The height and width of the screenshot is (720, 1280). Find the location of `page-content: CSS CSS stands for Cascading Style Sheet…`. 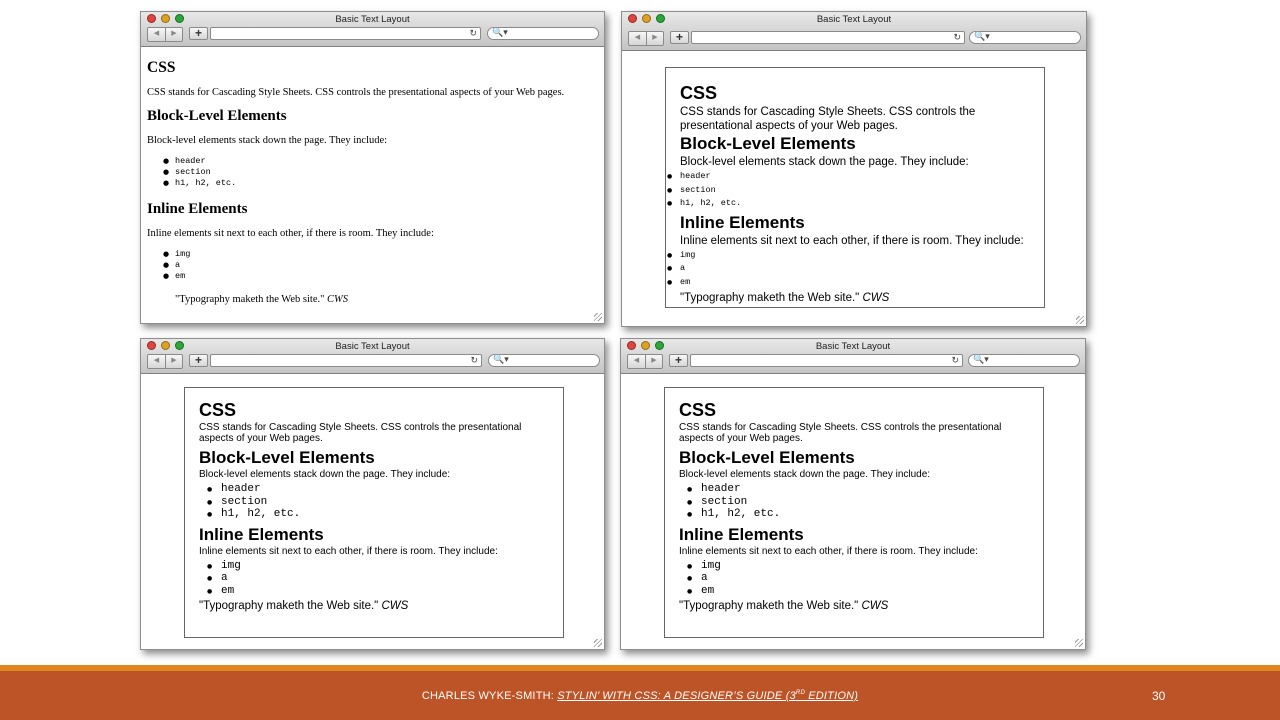

page-content: CSS CSS stands for Cascading Style Sheet… is located at coordinates (372, 185).